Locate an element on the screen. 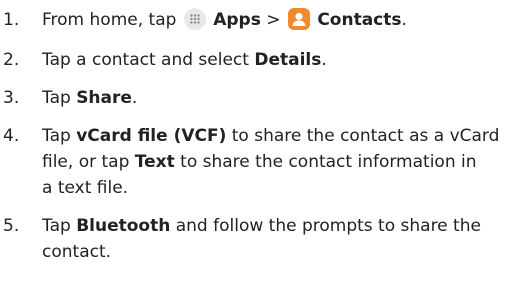 This screenshot has width=524, height=289. step-number: 1. is located at coordinates (11, 20).